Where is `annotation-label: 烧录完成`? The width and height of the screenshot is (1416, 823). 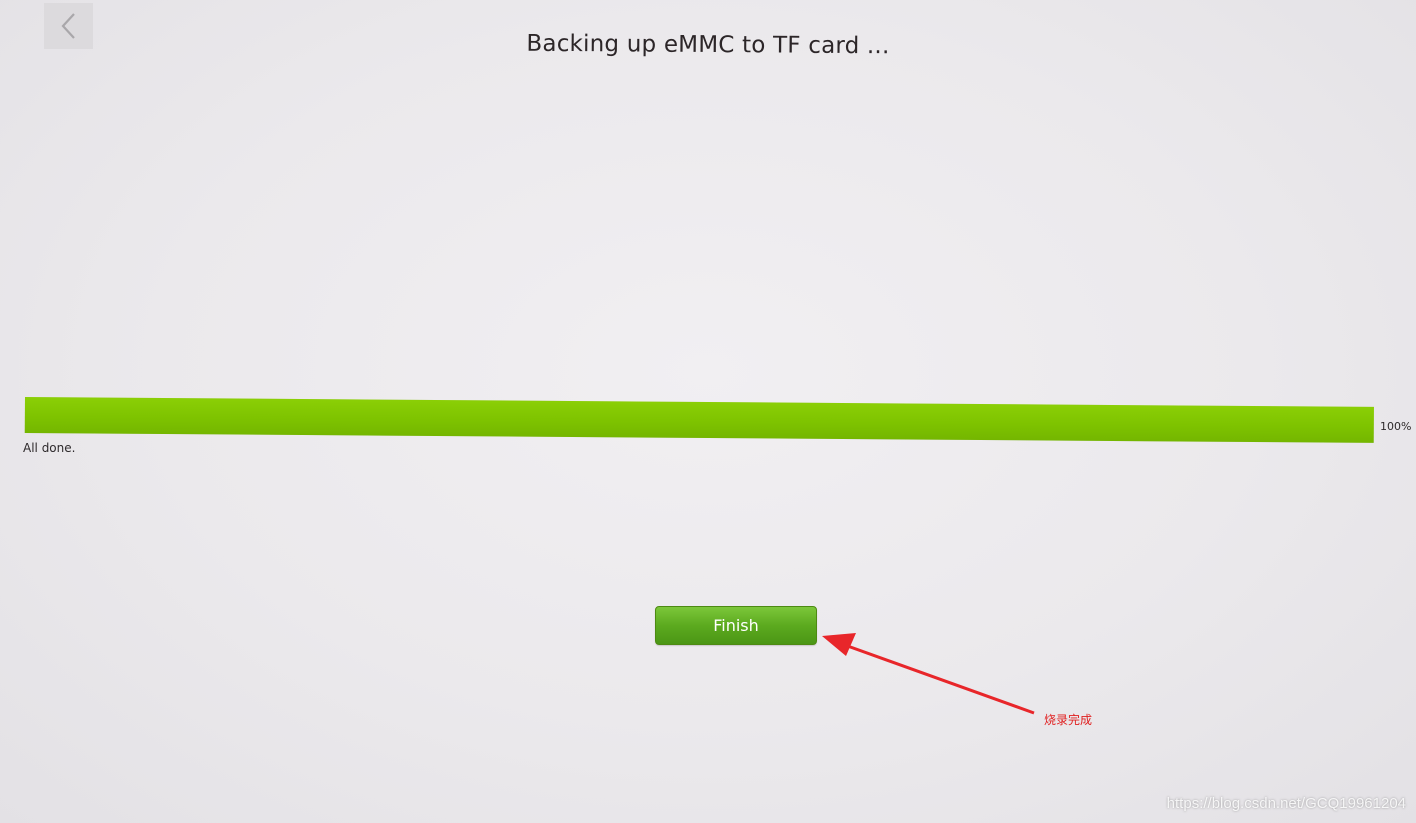 annotation-label: 烧录完成 is located at coordinates (1068, 720).